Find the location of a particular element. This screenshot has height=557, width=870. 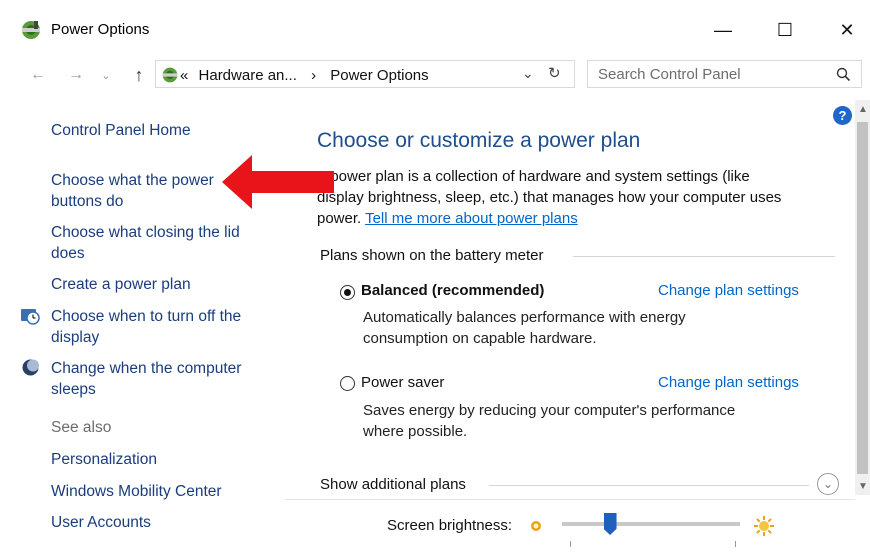

dim-sun-icon is located at coordinates (536, 526).